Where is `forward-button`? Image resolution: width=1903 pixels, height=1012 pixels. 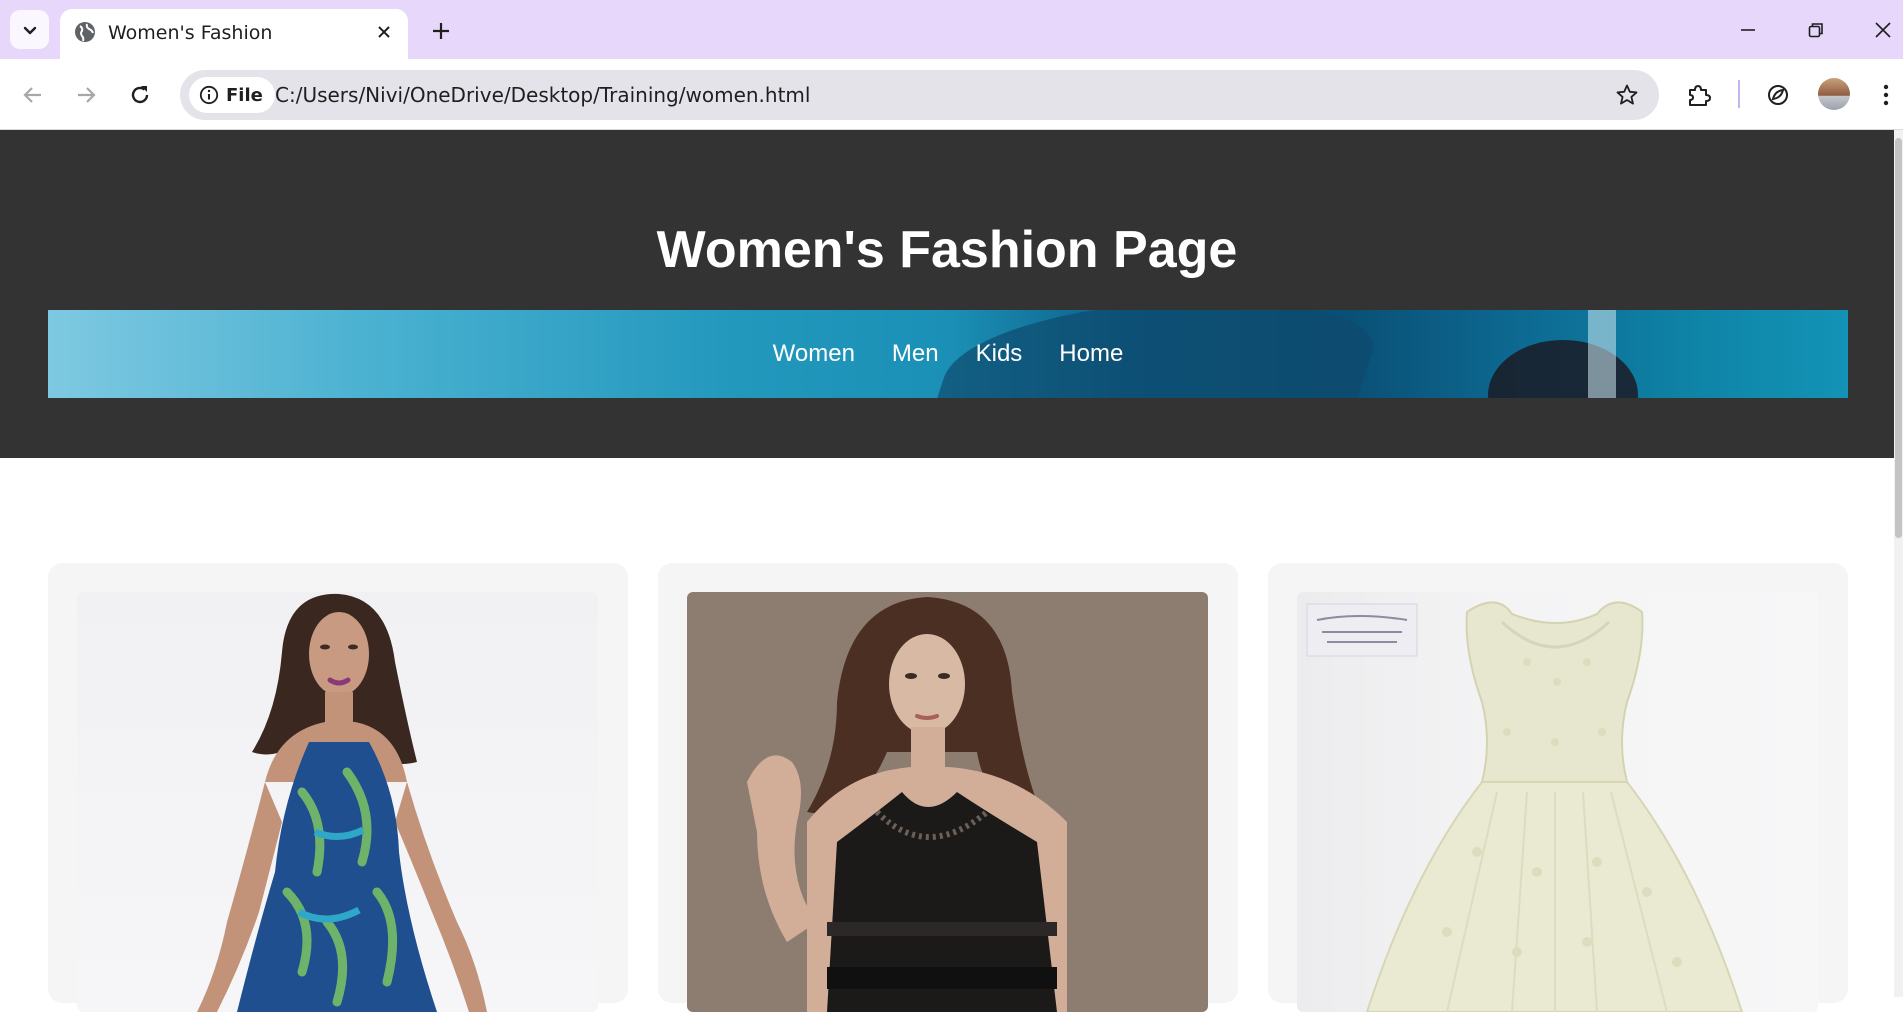
forward-button is located at coordinates (86, 95).